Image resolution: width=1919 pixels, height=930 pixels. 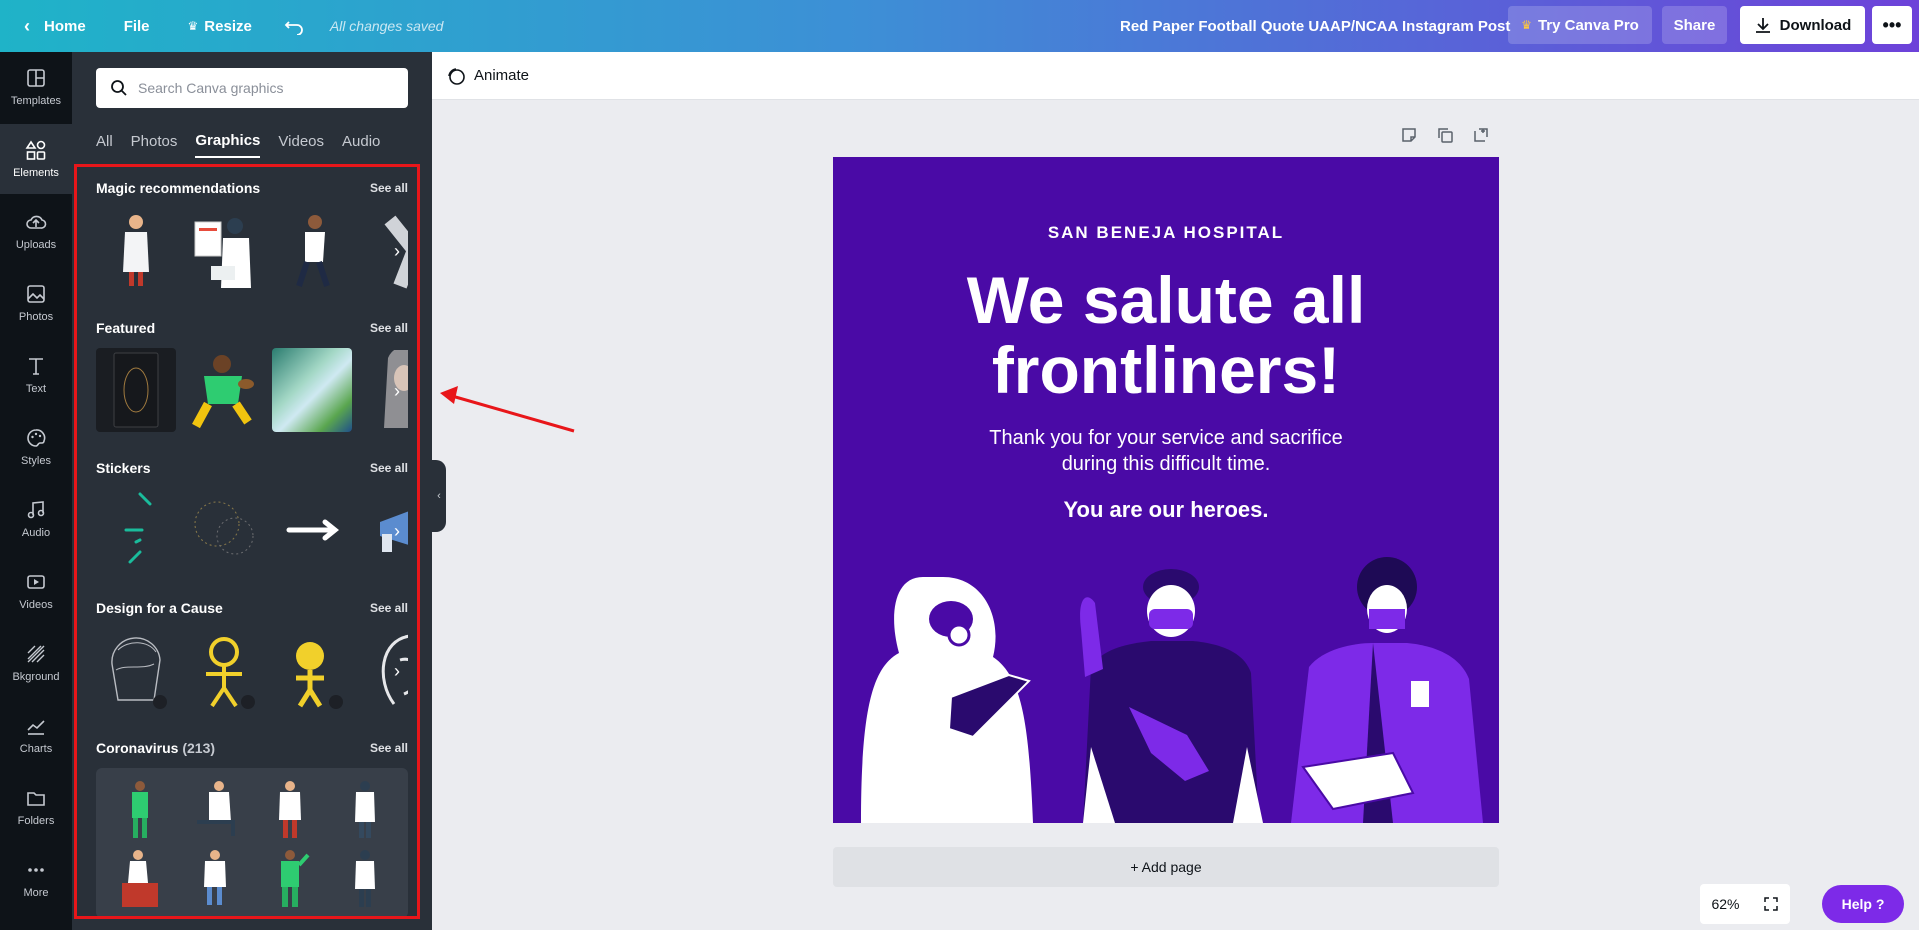 What do you see at coordinates (137, 748) in the screenshot?
I see `section-title-text: Coronavirus` at bounding box center [137, 748].